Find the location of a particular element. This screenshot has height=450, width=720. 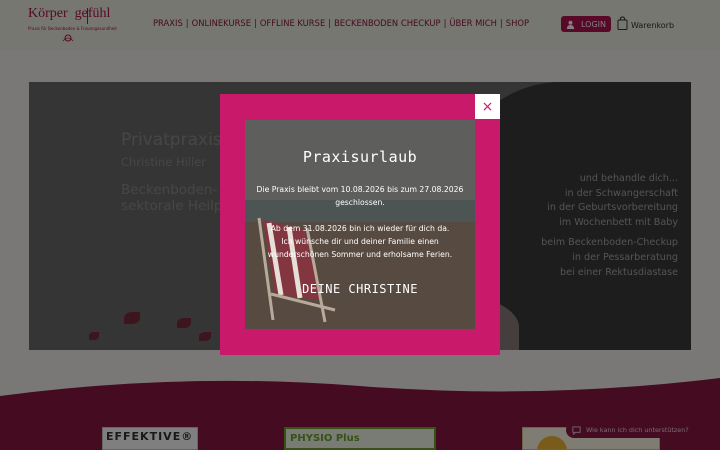

modal-title: Praxisurlaub is located at coordinates (360, 157).